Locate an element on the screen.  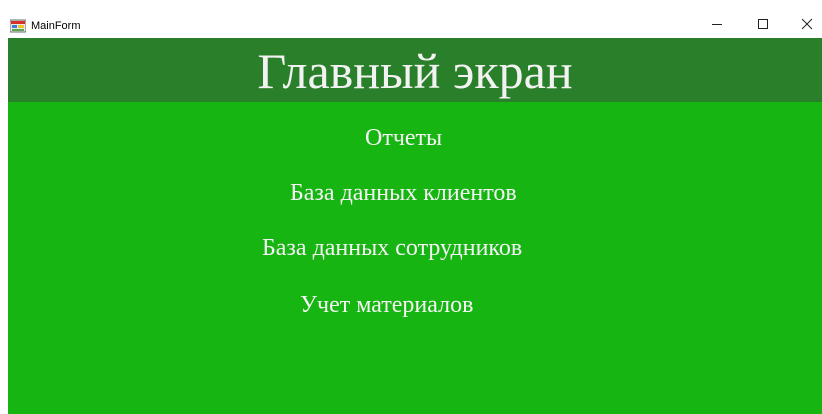
minimize-icon is located at coordinates (717, 26).